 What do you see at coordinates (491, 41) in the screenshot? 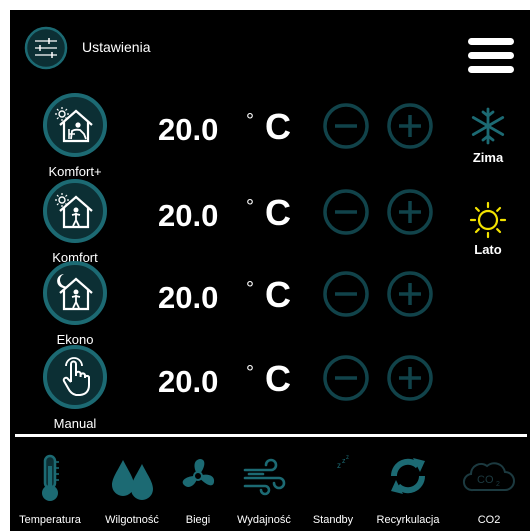
I see `hamburger-icon` at bounding box center [491, 41].